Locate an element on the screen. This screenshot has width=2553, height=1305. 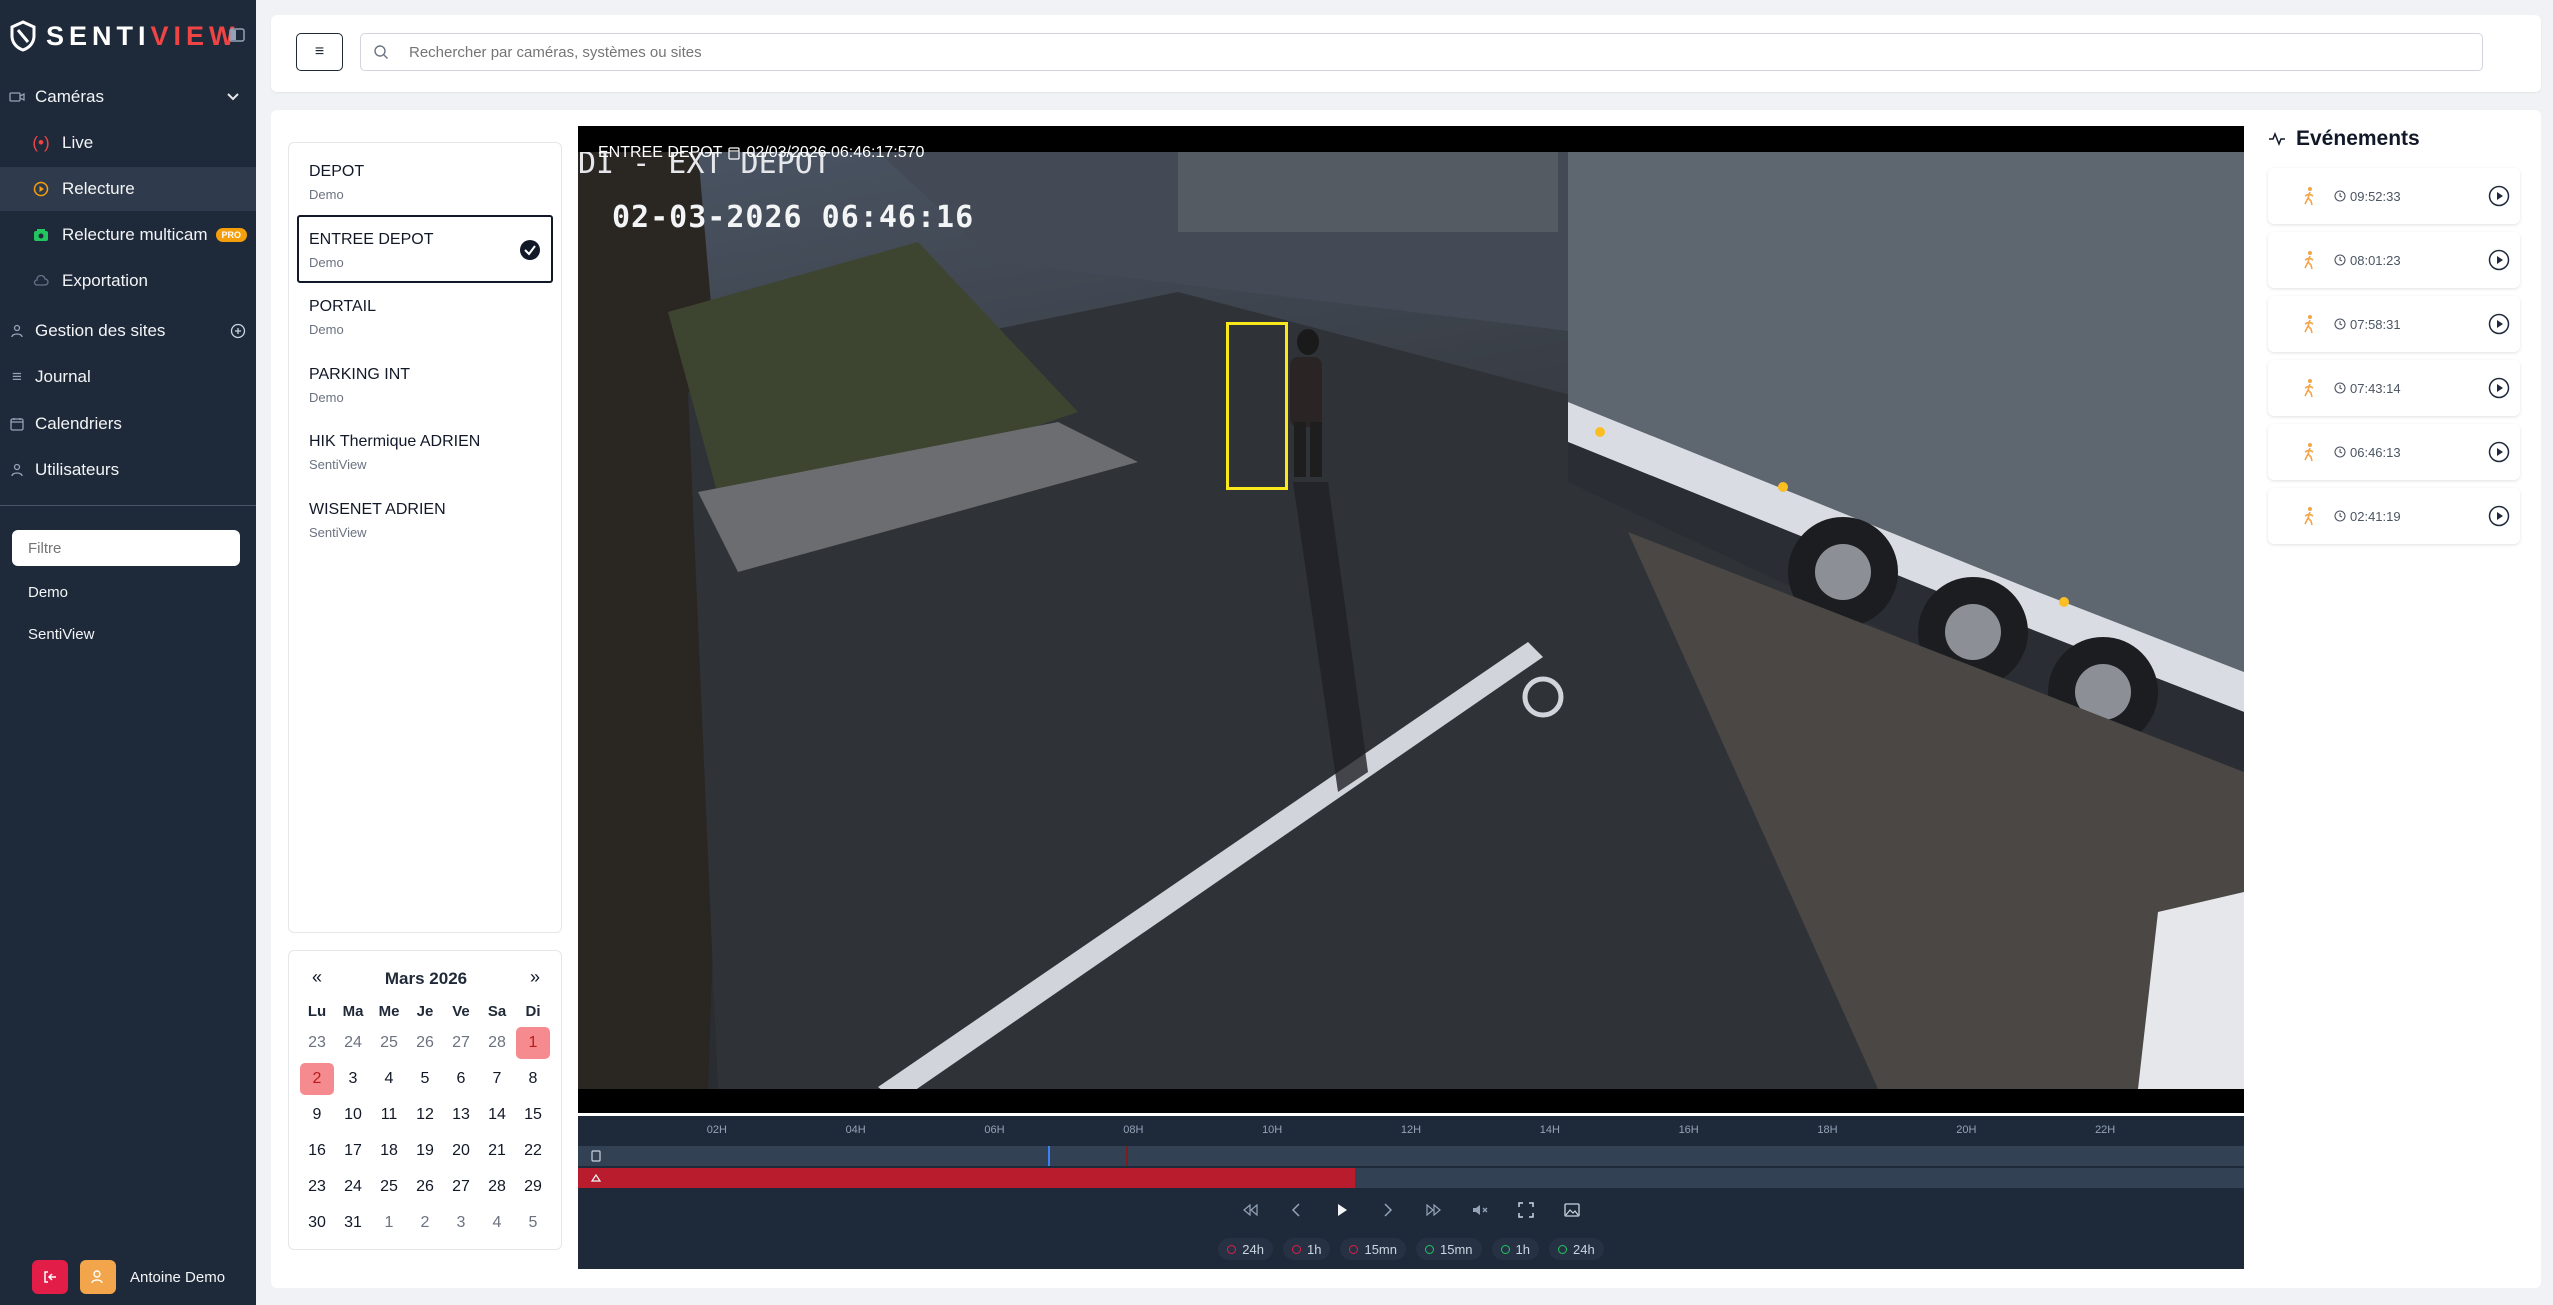
nav-export: Exportation is located at coordinates (128, 281).